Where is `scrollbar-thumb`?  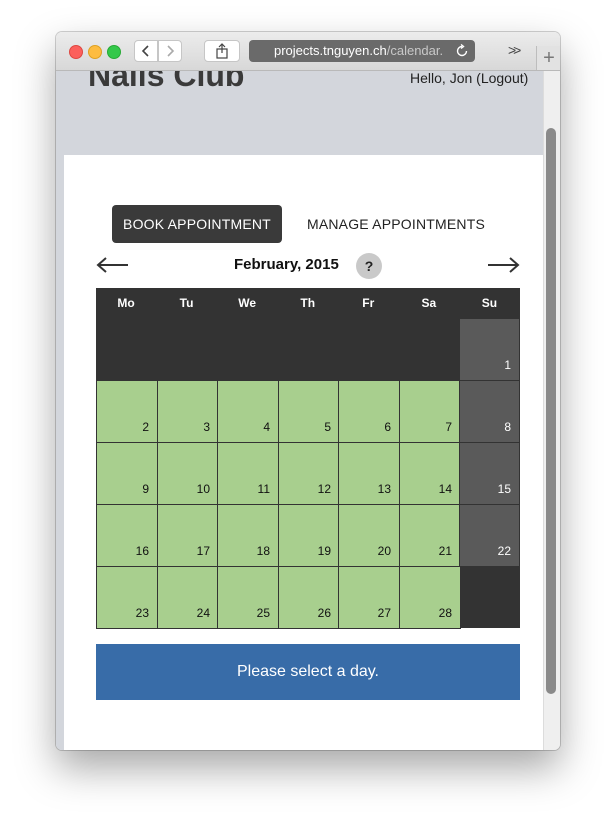 scrollbar-thumb is located at coordinates (551, 411).